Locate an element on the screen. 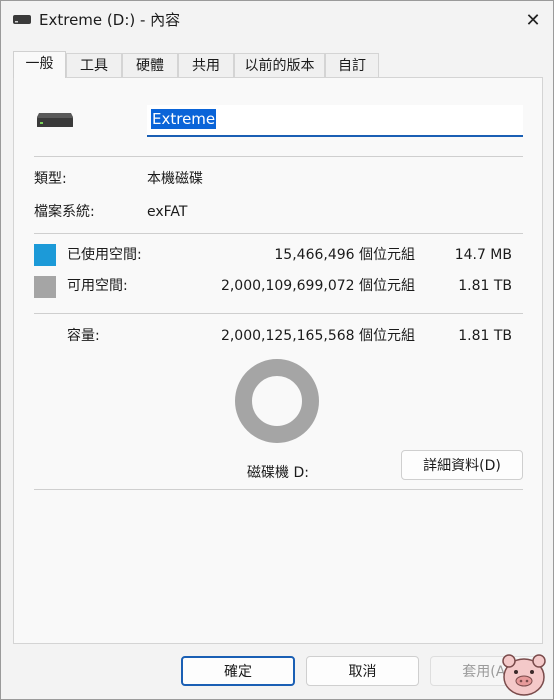 The width and height of the screenshot is (554, 700). used-space-label: 已使用空間: is located at coordinates (104, 255).